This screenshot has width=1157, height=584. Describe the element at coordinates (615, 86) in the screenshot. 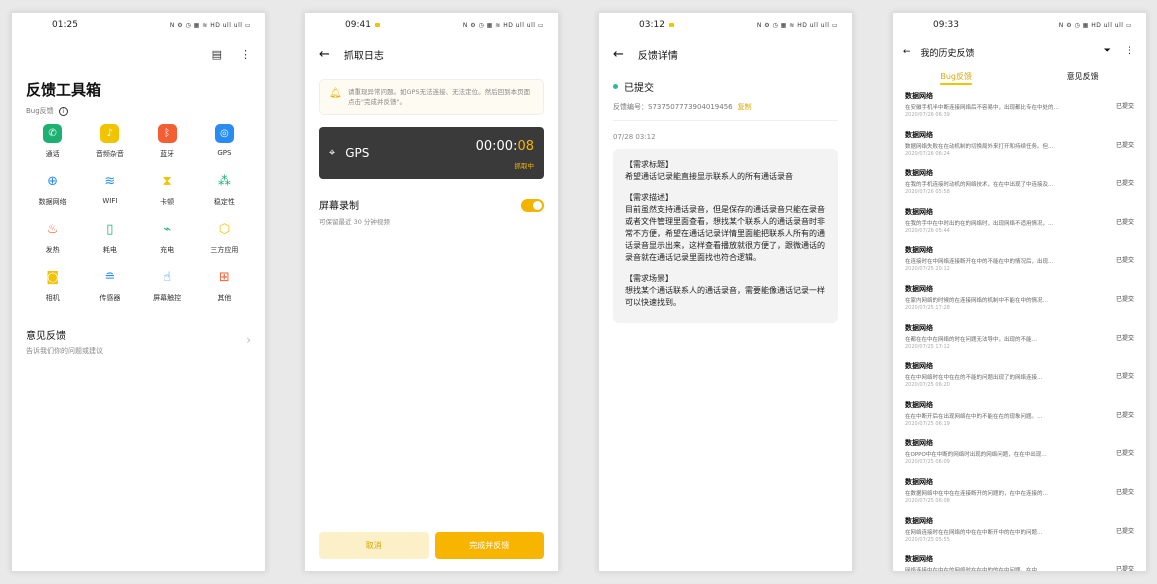

I see `status-dot-icon` at that location.